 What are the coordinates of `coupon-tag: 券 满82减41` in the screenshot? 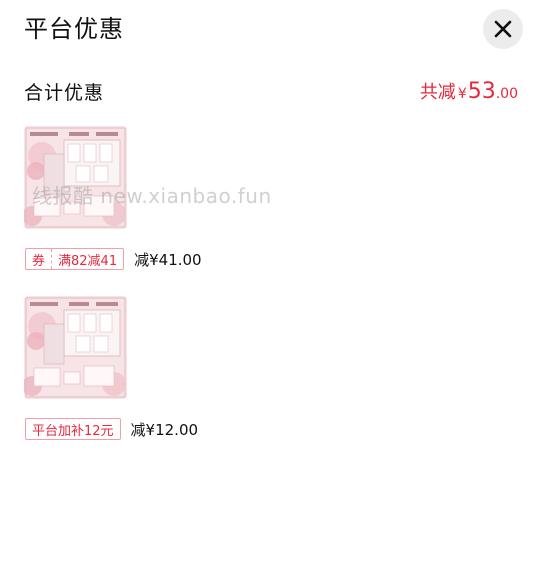 It's located at (75, 259).